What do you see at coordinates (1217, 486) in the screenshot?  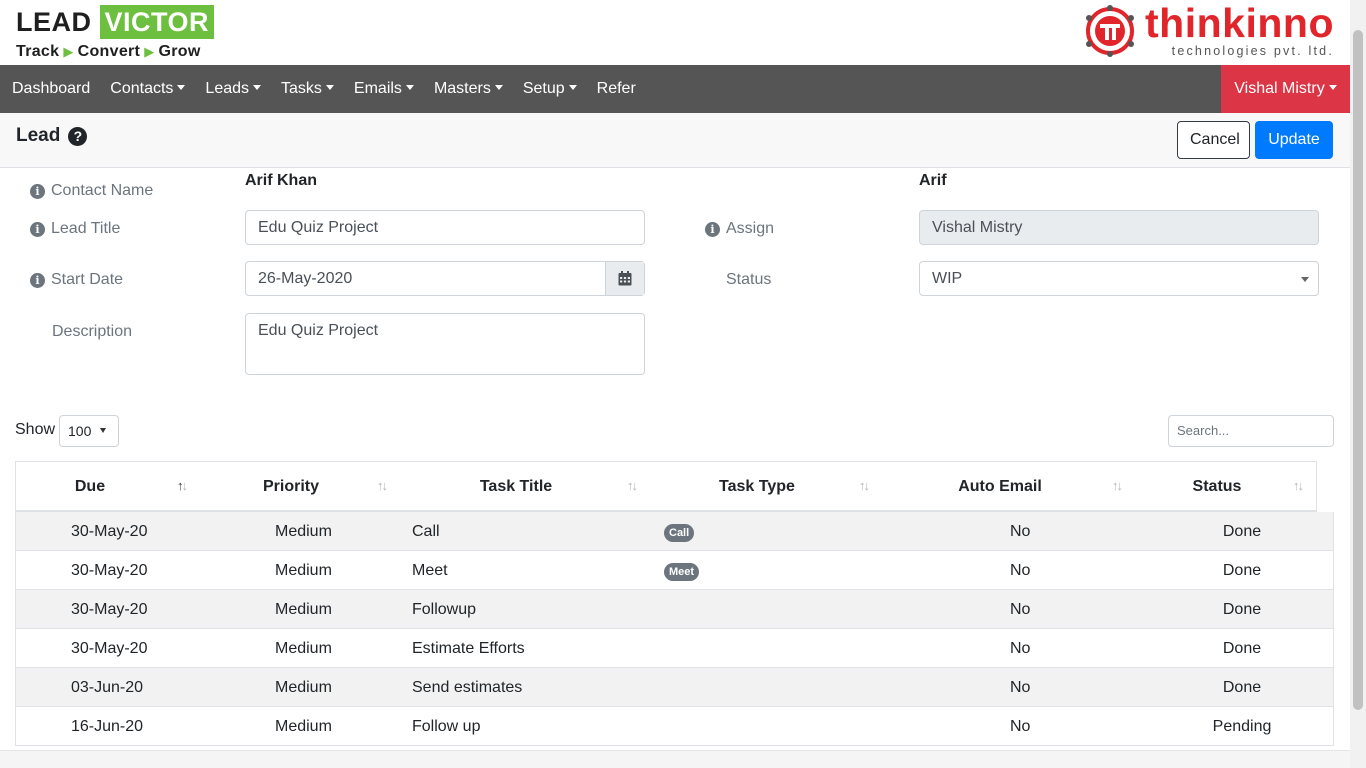 I see `column-header-status: Status` at bounding box center [1217, 486].